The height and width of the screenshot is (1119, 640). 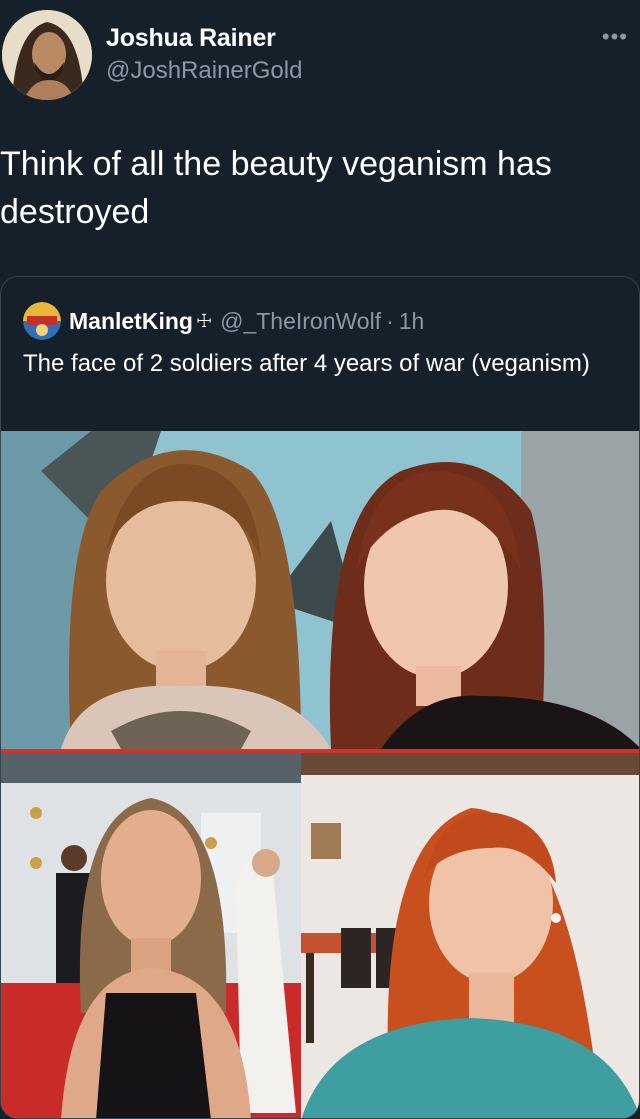 I want to click on quoted-header: ManletKing ☩ @_TheIronWolf · 1h, so click(x=223, y=321).